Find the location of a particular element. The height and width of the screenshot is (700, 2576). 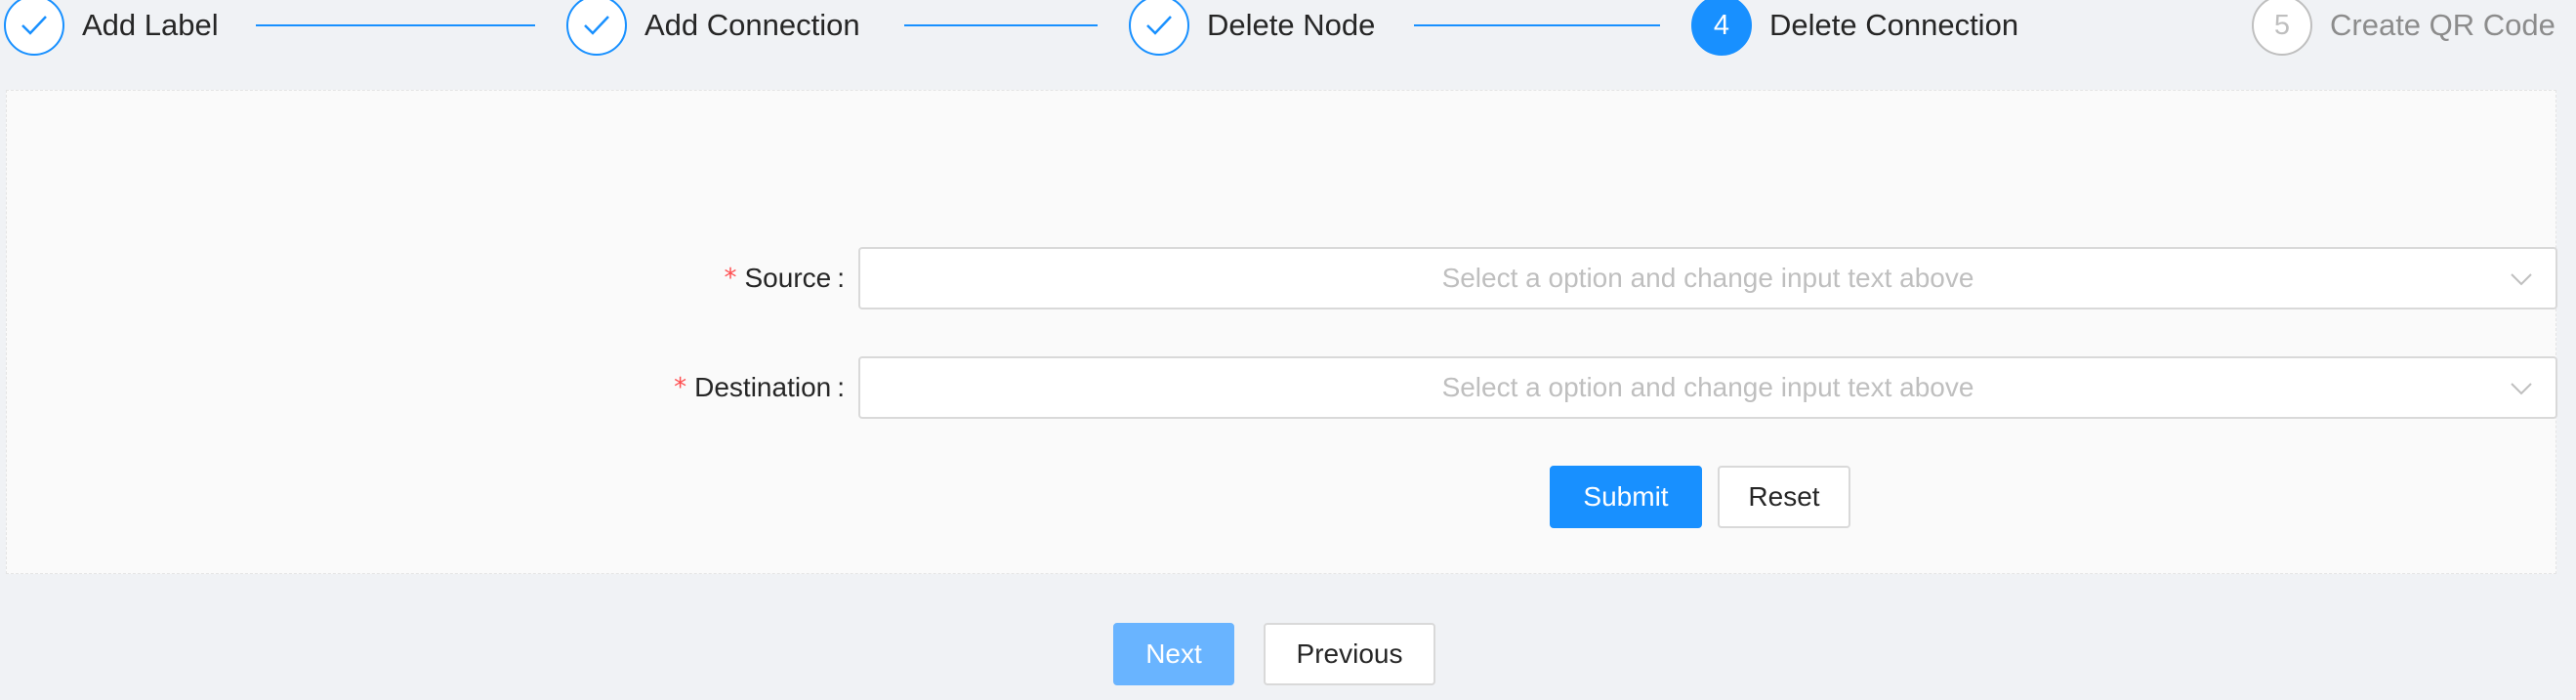

step-title: Delete Node is located at coordinates (1291, 25).